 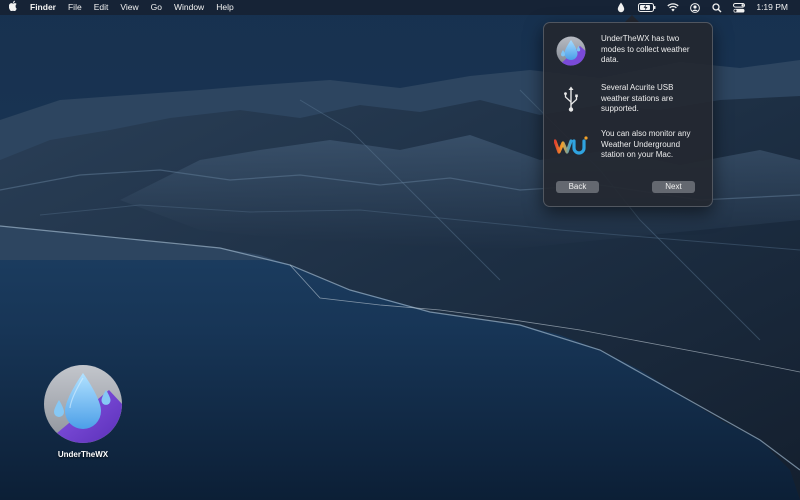 What do you see at coordinates (673, 187) in the screenshot?
I see `next-button: Next` at bounding box center [673, 187].